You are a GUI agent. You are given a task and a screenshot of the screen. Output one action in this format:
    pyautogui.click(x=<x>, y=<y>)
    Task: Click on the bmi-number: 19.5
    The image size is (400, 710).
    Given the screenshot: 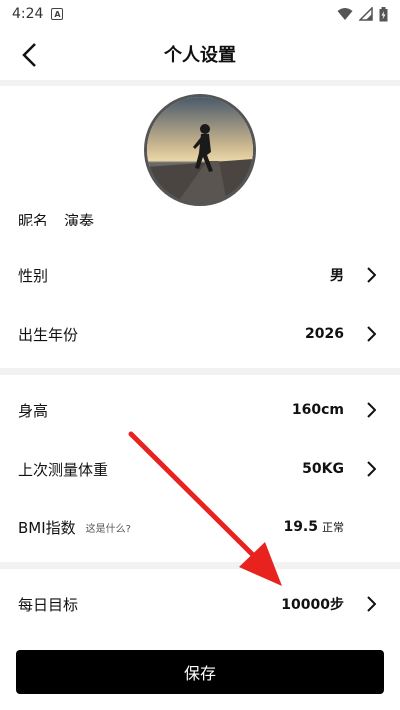 What is the action you would take?
    pyautogui.click(x=300, y=527)
    